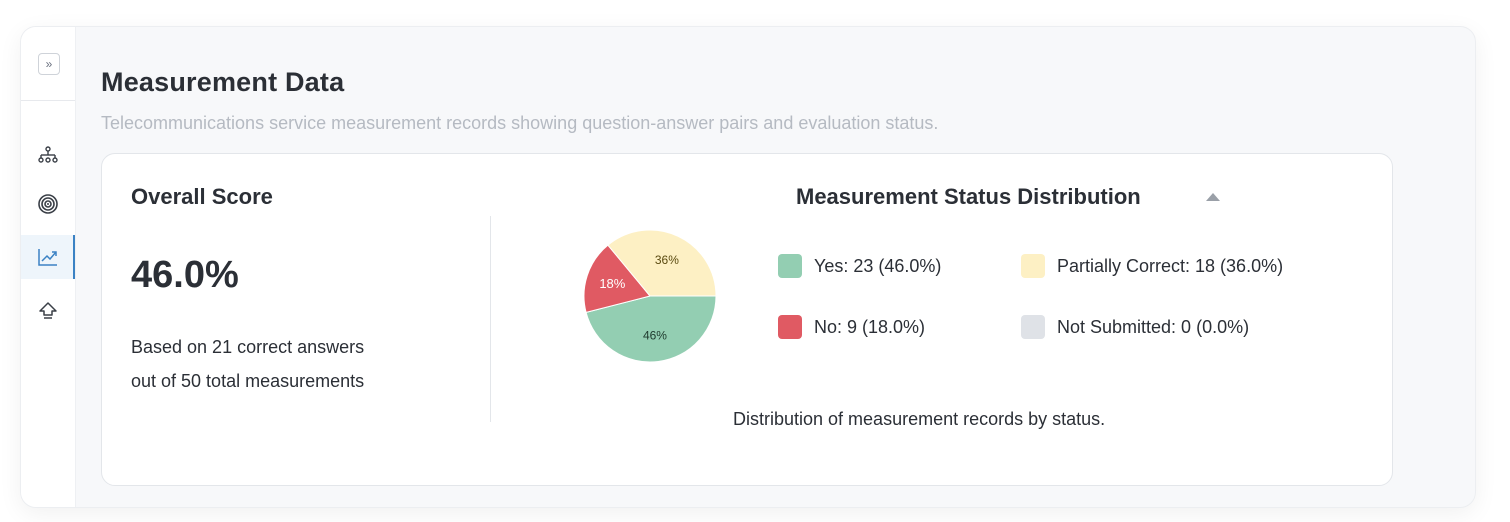  I want to click on pie-label-no: 18%, so click(612, 283).